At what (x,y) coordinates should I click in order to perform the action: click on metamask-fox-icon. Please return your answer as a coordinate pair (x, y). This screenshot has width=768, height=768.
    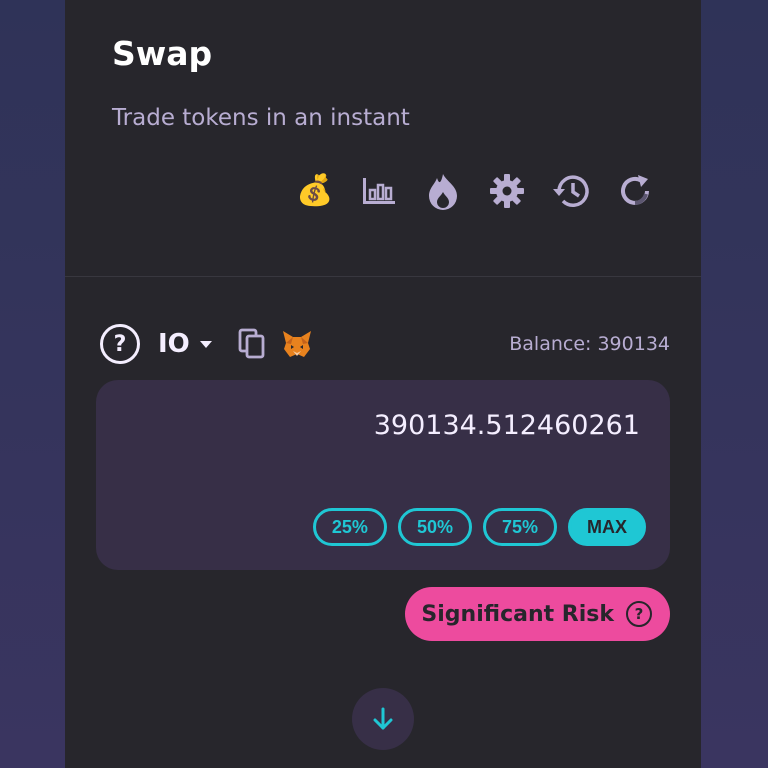
    Looking at the image, I should click on (297, 344).